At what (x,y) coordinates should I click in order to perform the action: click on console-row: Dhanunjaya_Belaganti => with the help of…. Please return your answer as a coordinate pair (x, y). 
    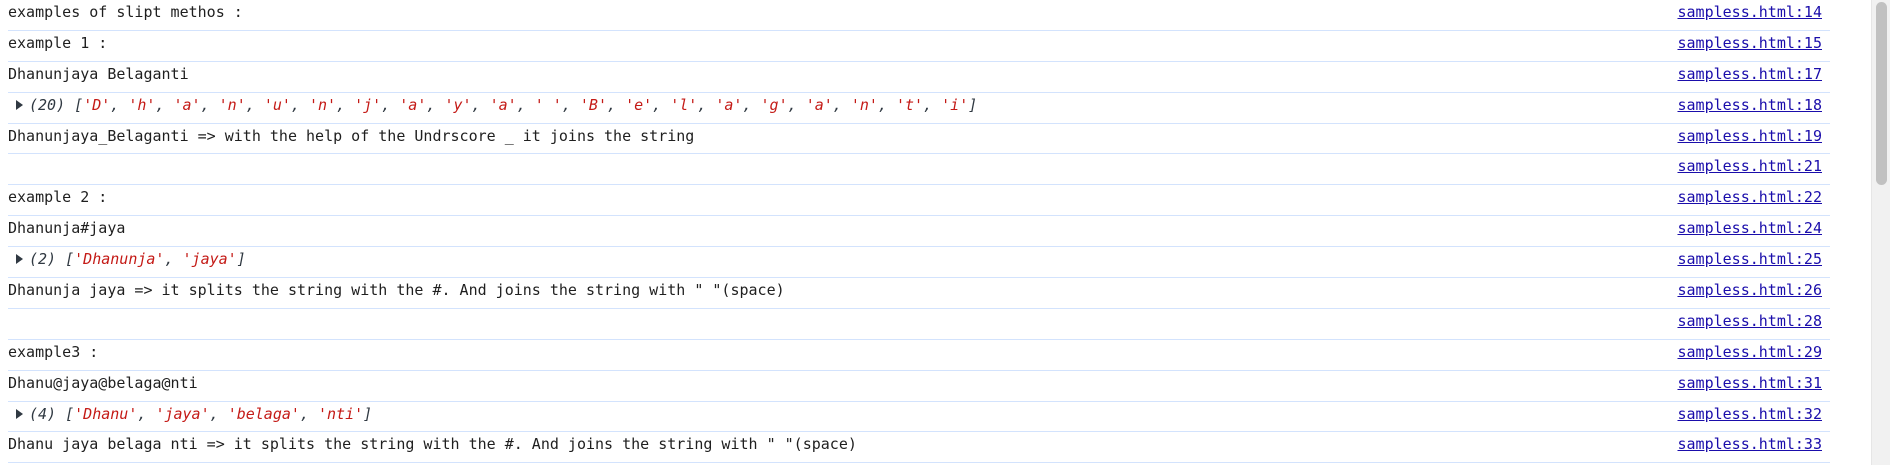
    Looking at the image, I should click on (919, 139).